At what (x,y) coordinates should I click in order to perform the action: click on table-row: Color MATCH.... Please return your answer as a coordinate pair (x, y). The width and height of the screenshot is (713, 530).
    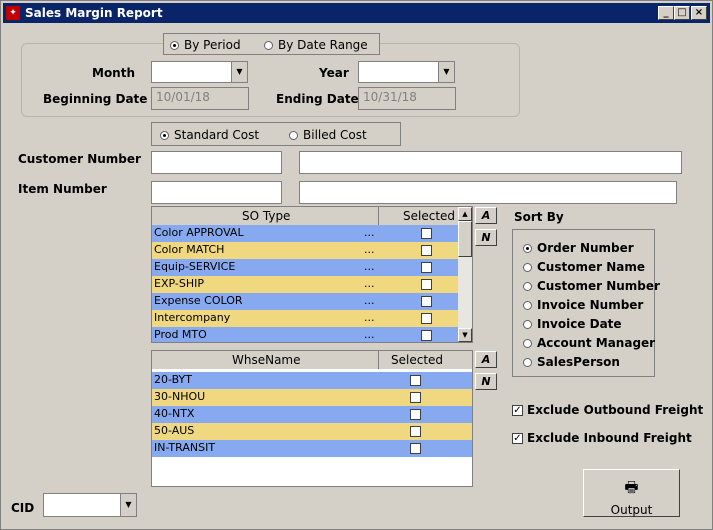
    Looking at the image, I should click on (305, 250).